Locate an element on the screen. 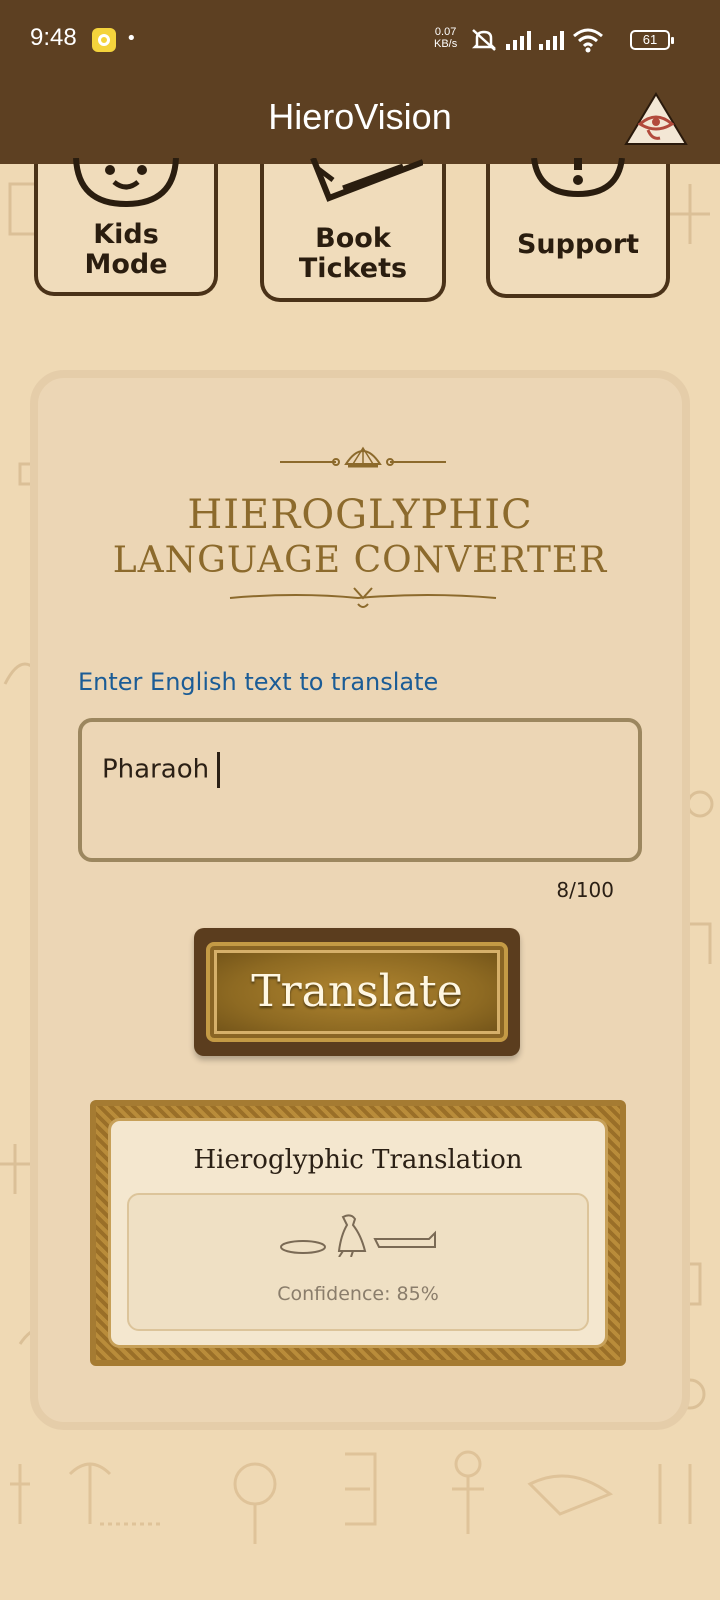 Image resolution: width=720 pixels, height=1600 pixels. eye-of-ra-pyramid-icon is located at coordinates (656, 119).